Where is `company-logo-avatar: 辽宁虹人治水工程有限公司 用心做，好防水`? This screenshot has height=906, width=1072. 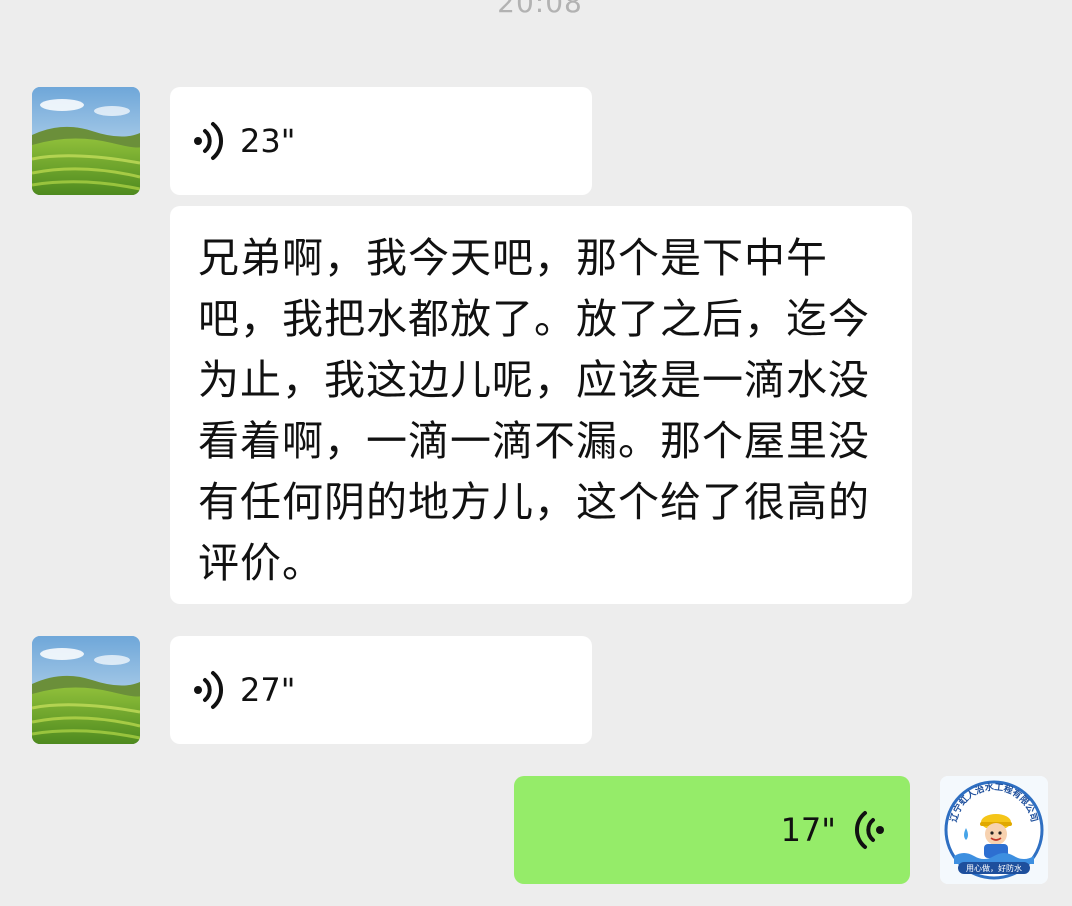
company-logo-avatar: 辽宁虹人治水工程有限公司 用心做，好防水 is located at coordinates (994, 830).